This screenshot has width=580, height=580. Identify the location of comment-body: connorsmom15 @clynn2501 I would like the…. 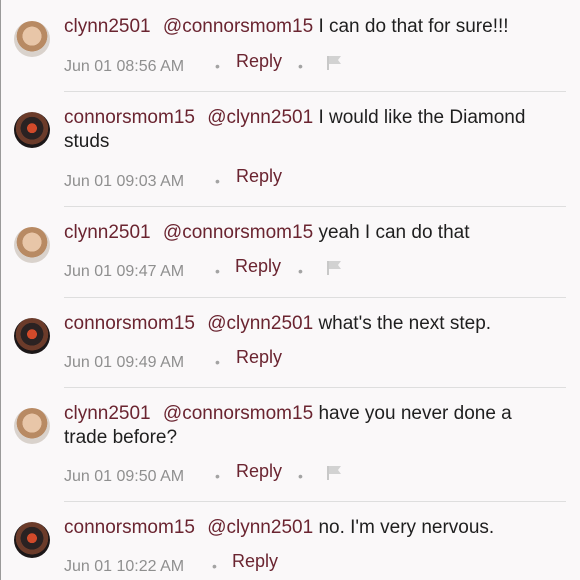
(314, 130).